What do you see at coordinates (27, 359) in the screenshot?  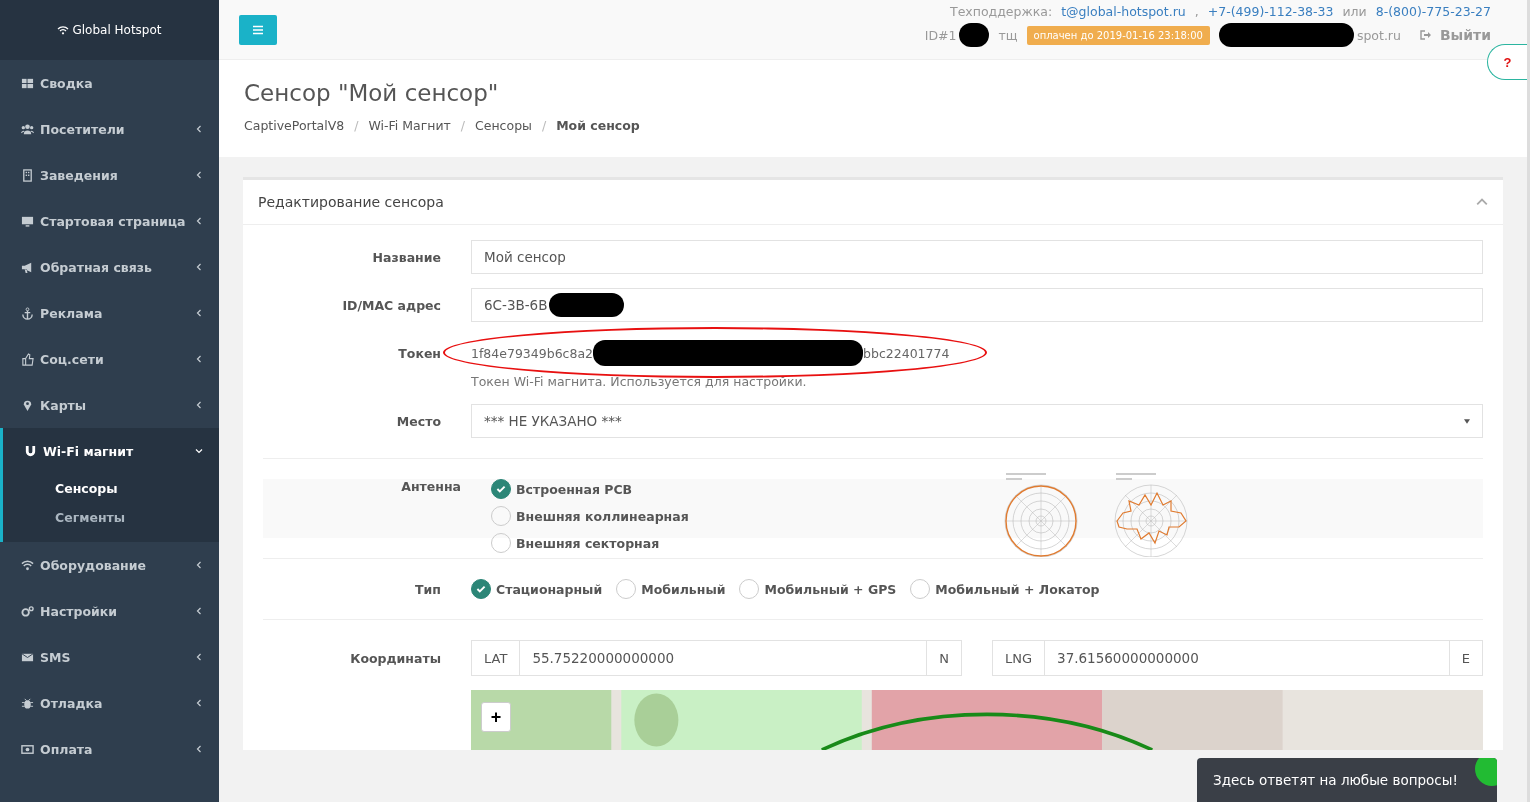 I see `thumb-icon` at bounding box center [27, 359].